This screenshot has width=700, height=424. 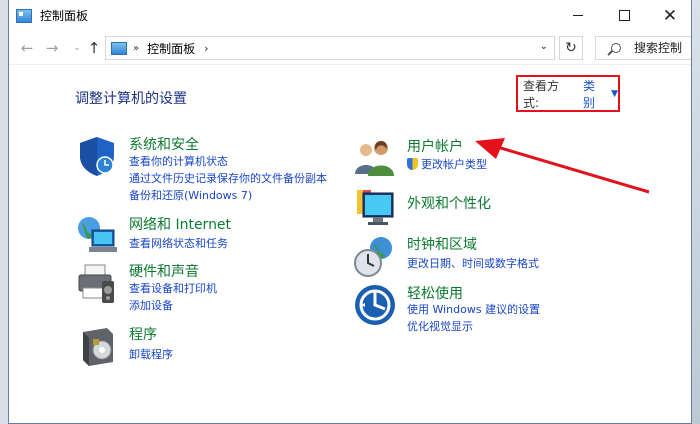 I want to click on category-title: 系统和安全, so click(x=164, y=144).